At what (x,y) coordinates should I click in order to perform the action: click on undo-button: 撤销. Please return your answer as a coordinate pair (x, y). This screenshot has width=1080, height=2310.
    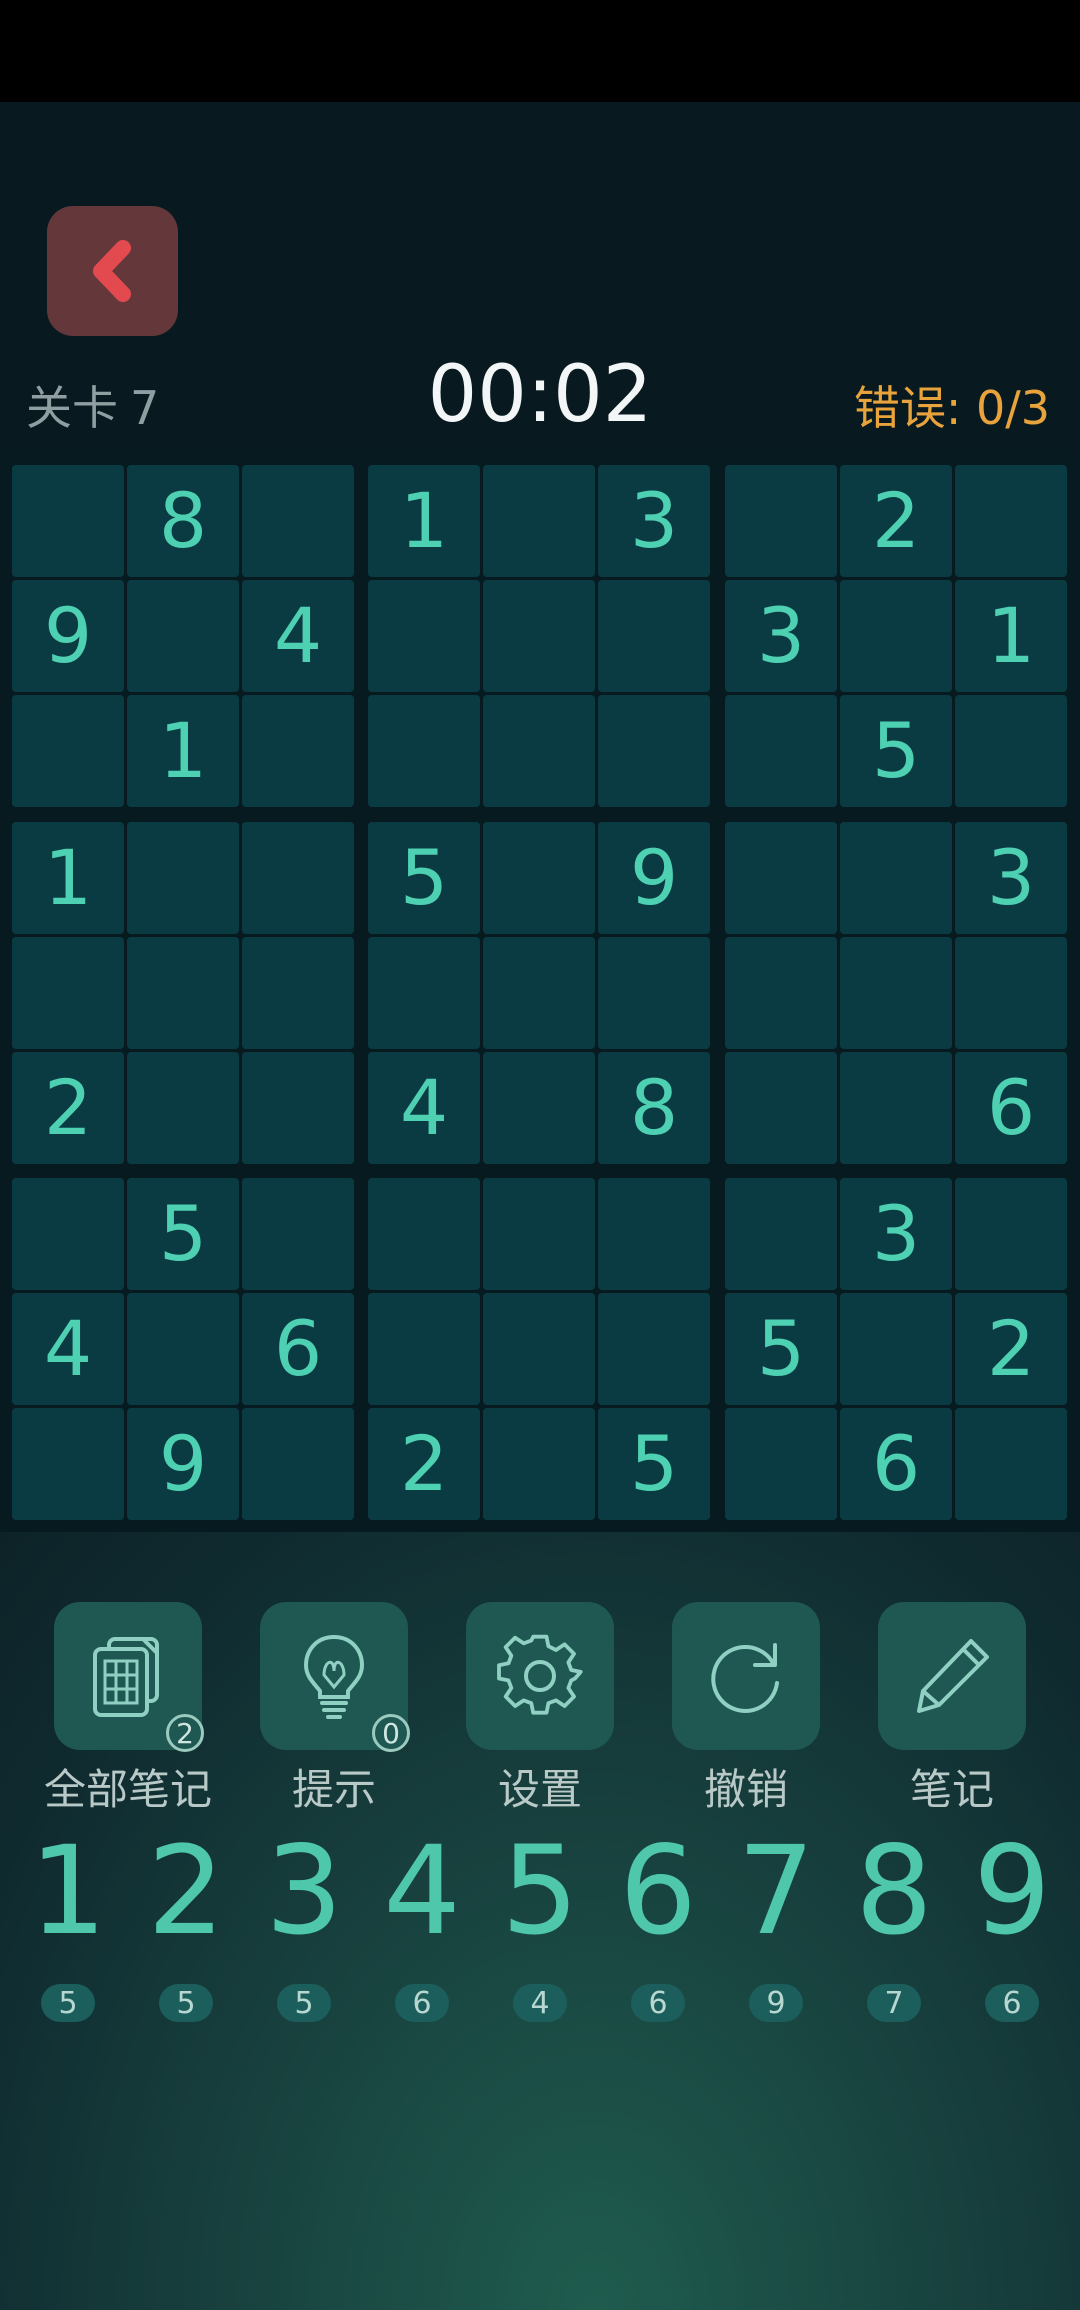
    Looking at the image, I should click on (746, 1709).